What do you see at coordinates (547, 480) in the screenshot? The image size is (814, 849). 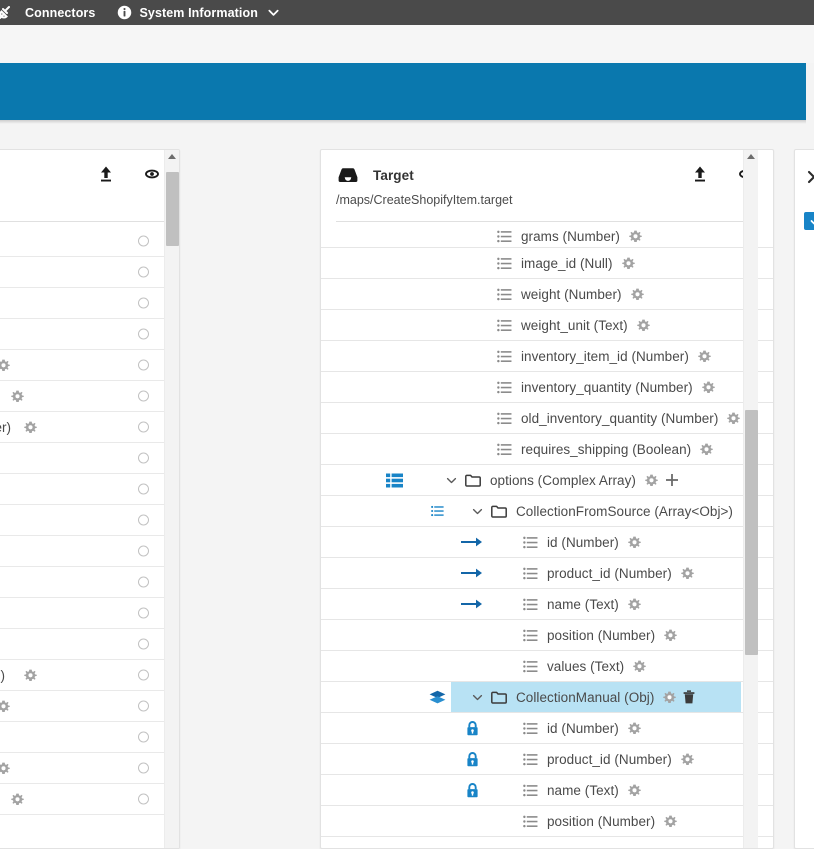 I see `tree-folder-row: options (Complex Array)` at bounding box center [547, 480].